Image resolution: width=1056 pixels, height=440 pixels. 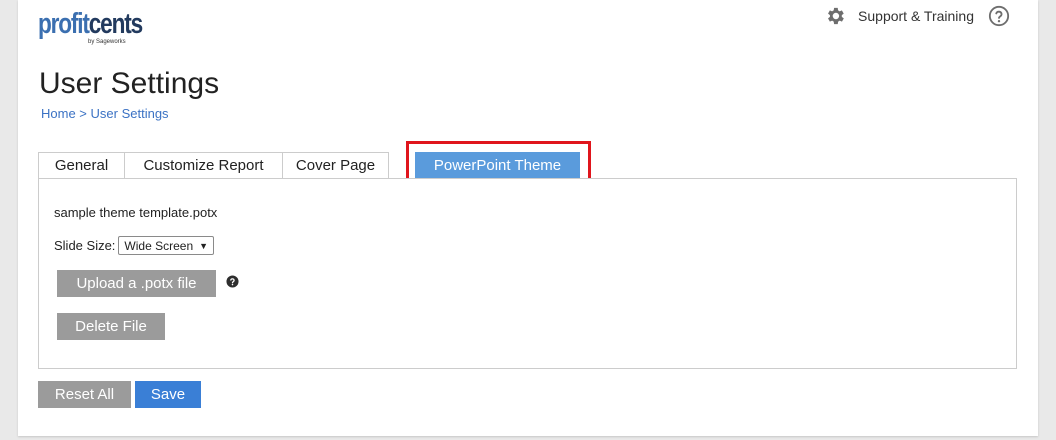 I want to click on upload-potx-button: Upload a .potx file, so click(x=136, y=283).